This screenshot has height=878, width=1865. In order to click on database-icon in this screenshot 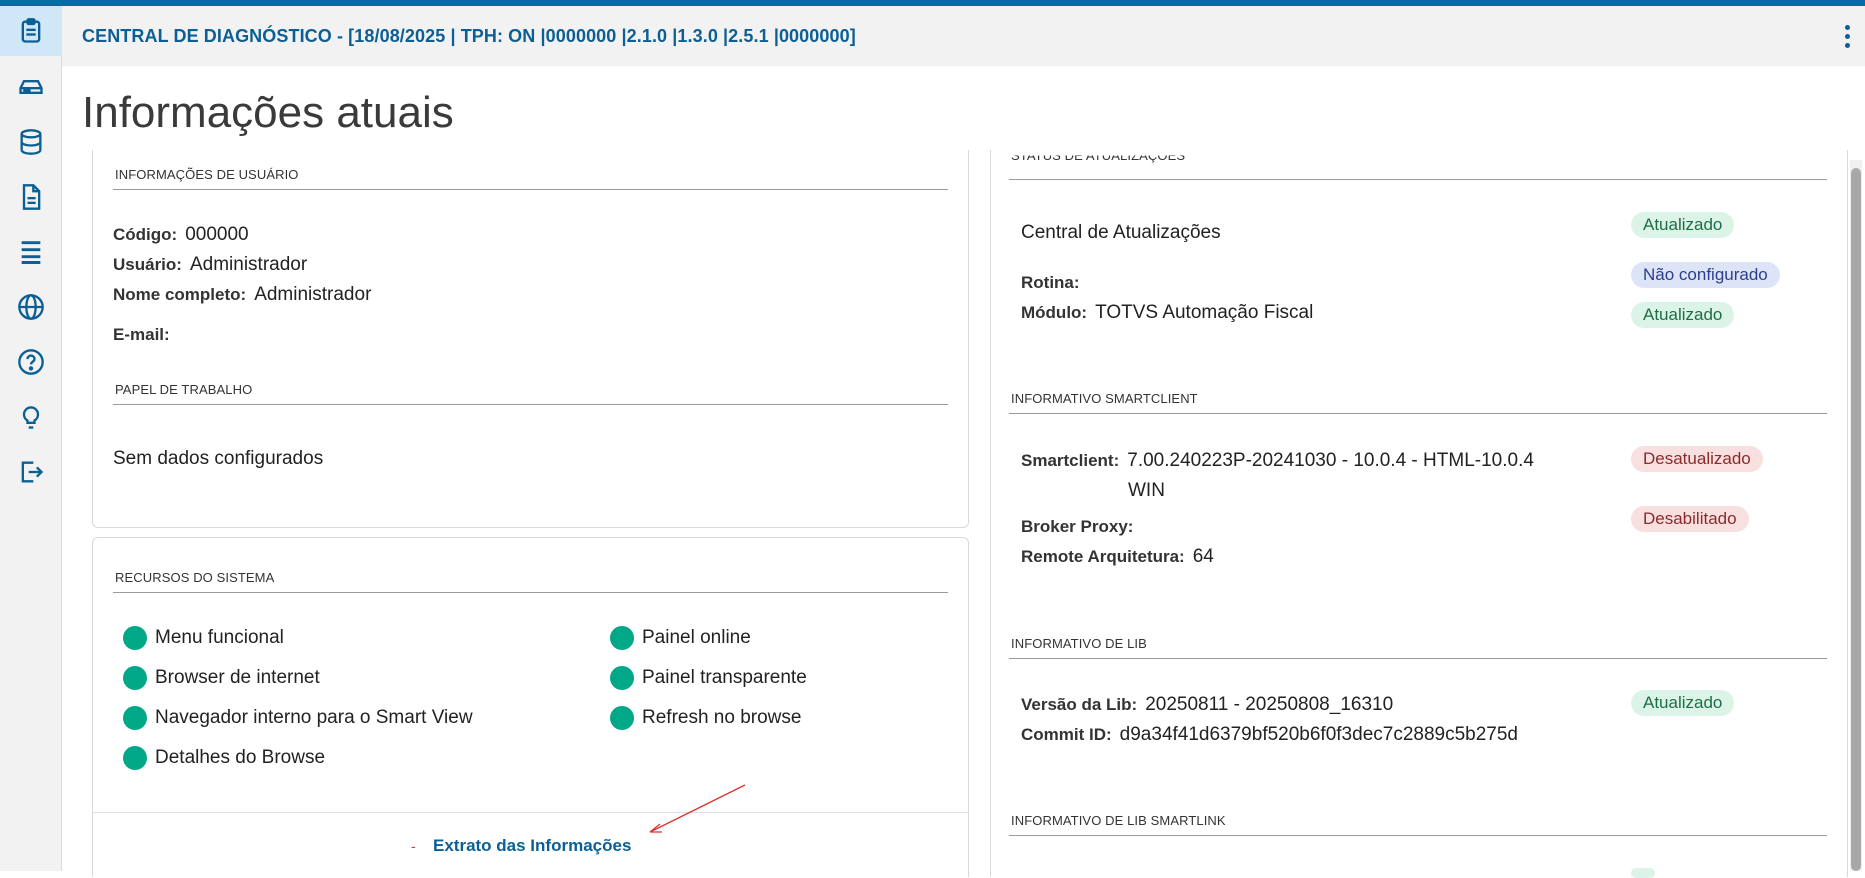, I will do `click(31, 142)`.